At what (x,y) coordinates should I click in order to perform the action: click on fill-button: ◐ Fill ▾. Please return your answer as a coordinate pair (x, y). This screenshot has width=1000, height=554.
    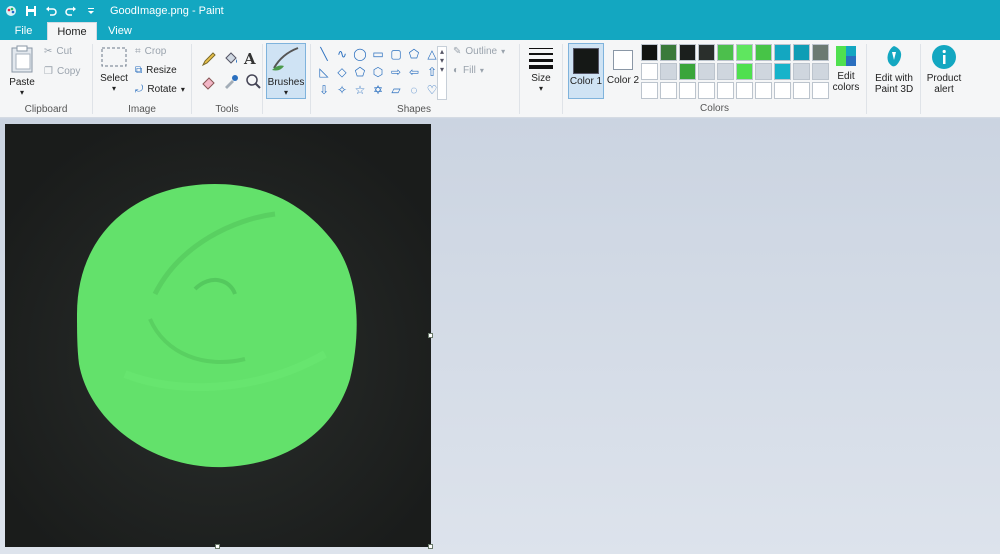
    Looking at the image, I should click on (468, 70).